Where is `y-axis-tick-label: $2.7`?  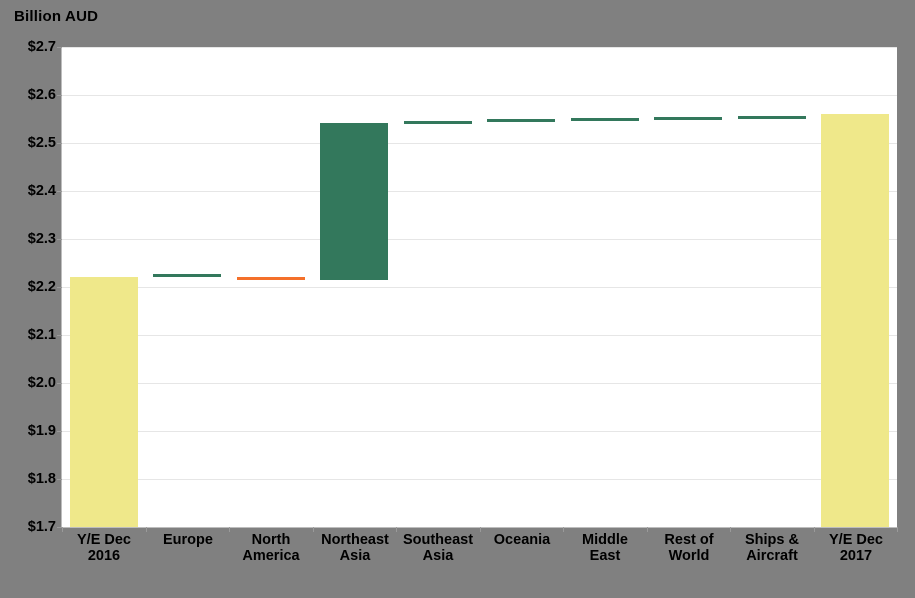 y-axis-tick-label: $2.7 is located at coordinates (41, 47).